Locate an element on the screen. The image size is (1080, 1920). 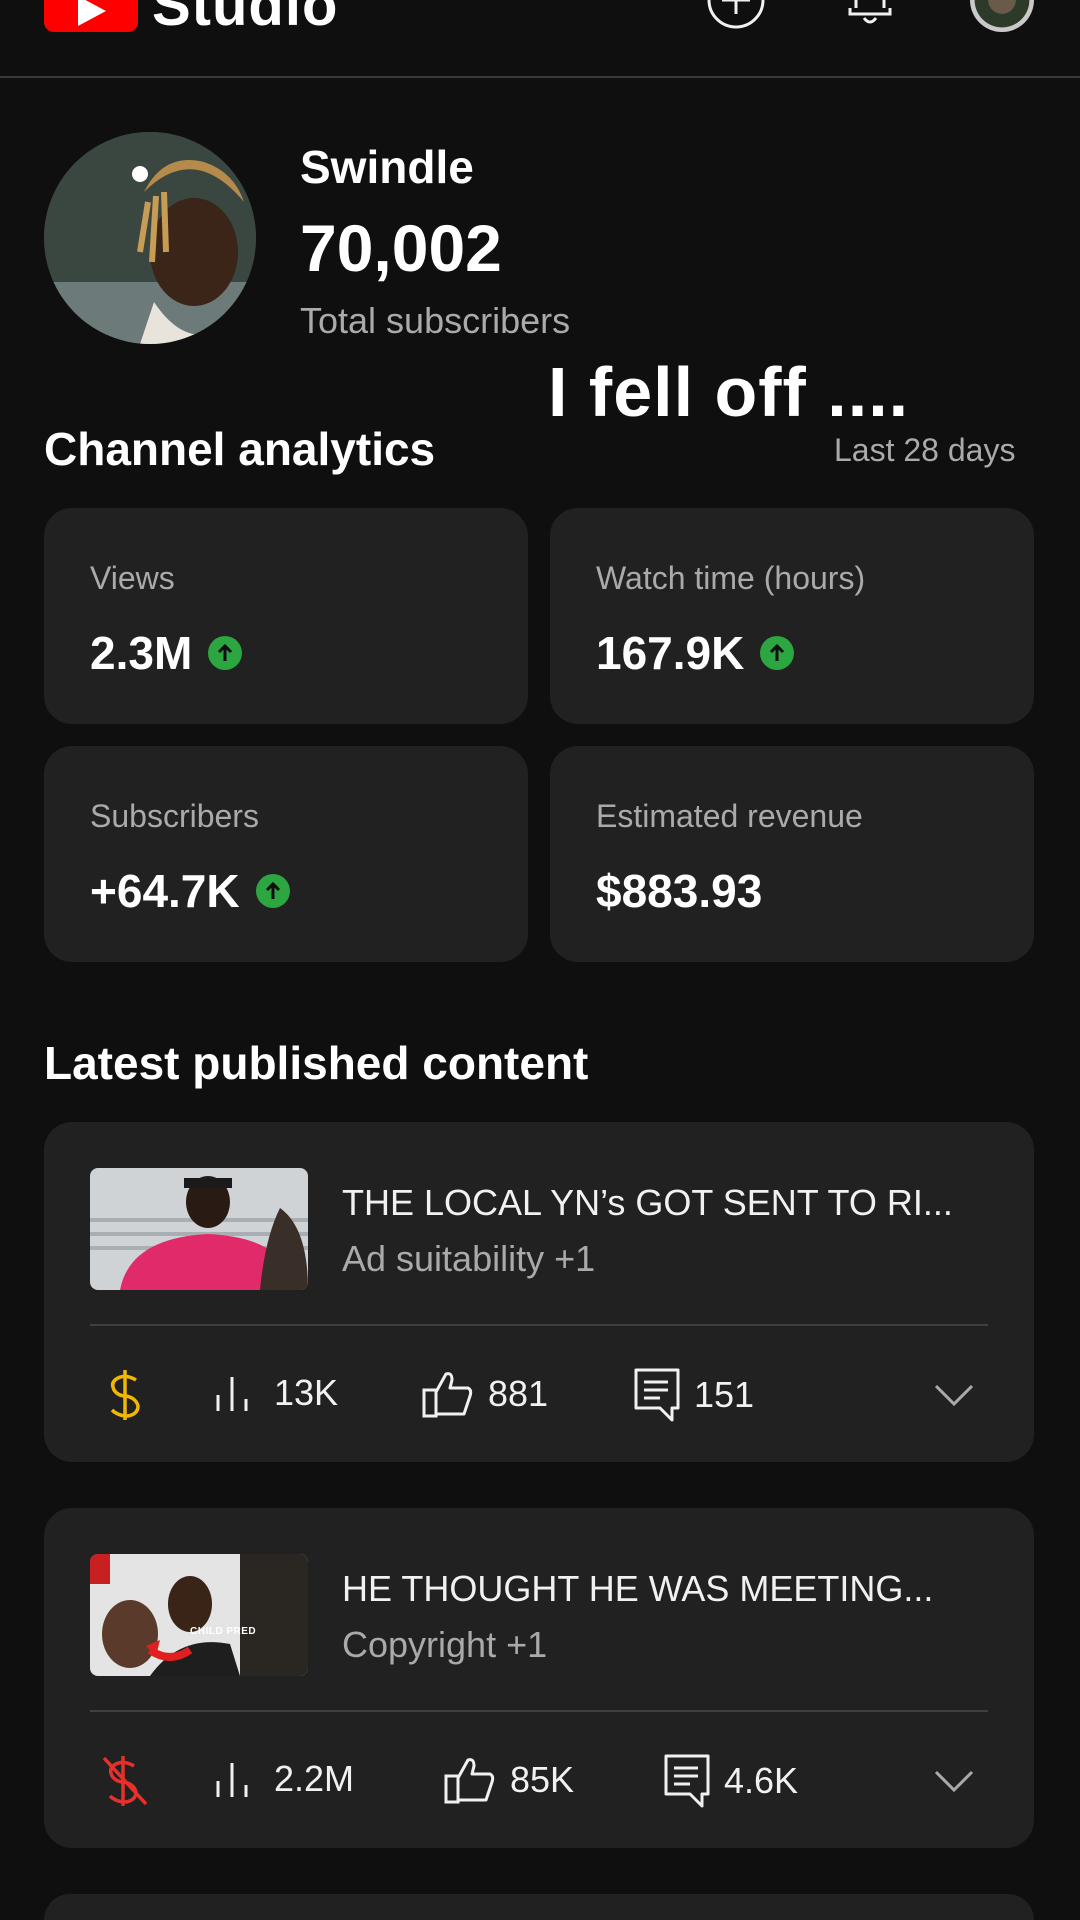
likes-count: 881 is located at coordinates (518, 1393).